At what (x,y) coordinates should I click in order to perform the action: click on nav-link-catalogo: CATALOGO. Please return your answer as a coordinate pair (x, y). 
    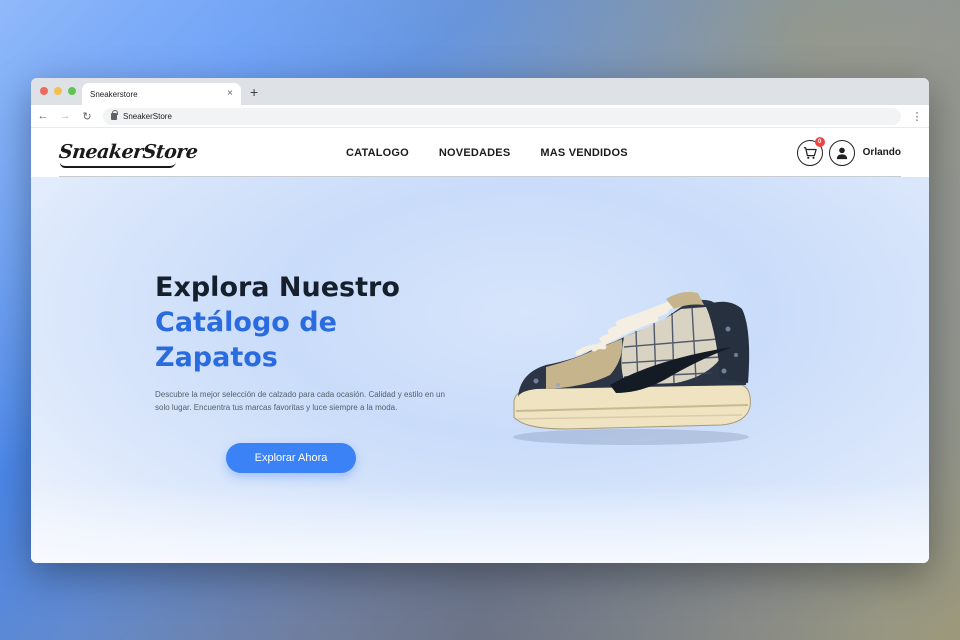
    Looking at the image, I should click on (377, 153).